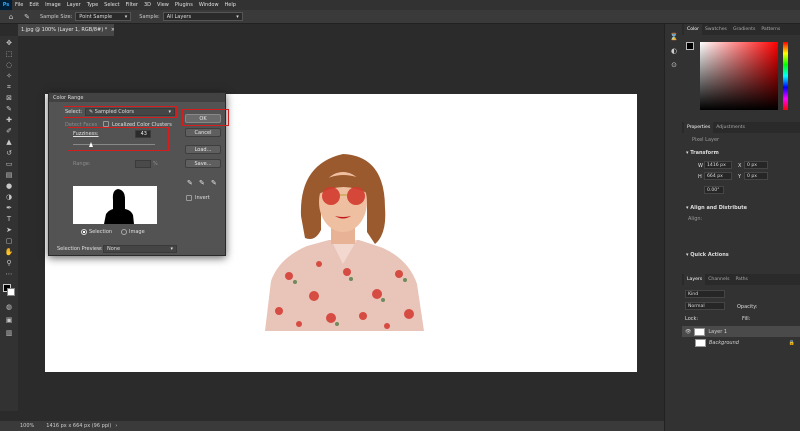  I want to click on sample-select: All Layers ▾, so click(202, 16).